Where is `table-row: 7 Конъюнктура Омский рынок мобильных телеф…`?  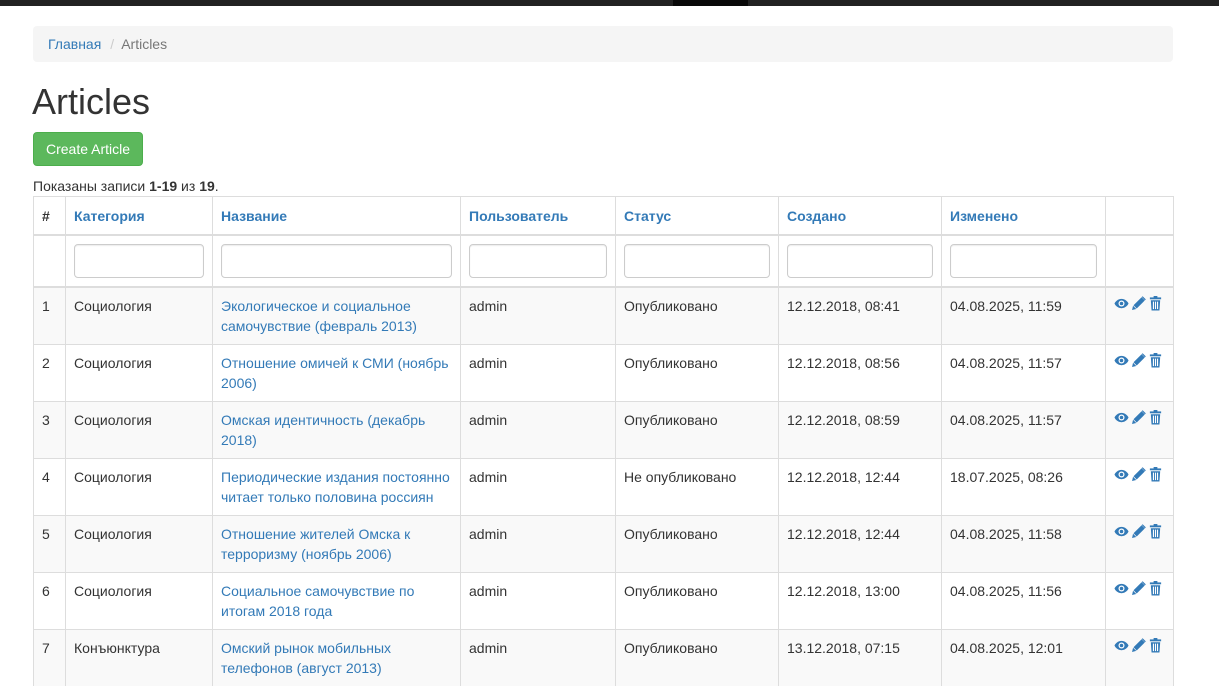 table-row: 7 Конъюнктура Омский рынок мобильных телеф… is located at coordinates (603, 657).